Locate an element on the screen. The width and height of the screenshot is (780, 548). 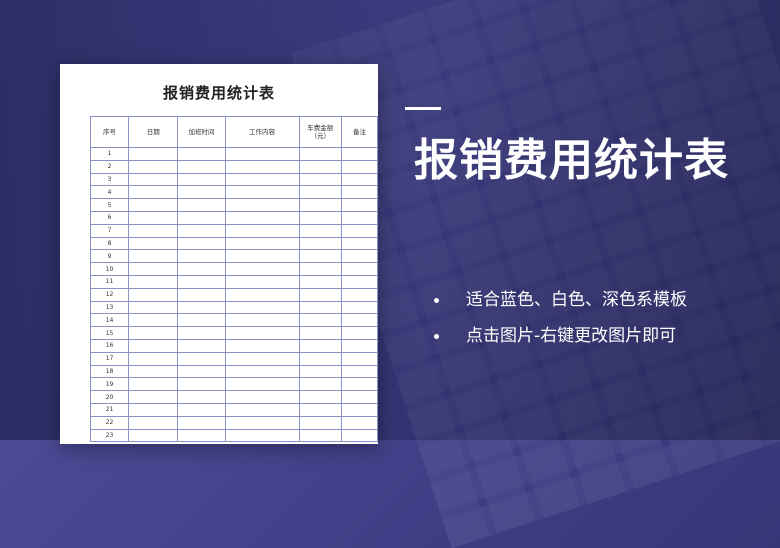
column-header: 序号 is located at coordinates (109, 132).